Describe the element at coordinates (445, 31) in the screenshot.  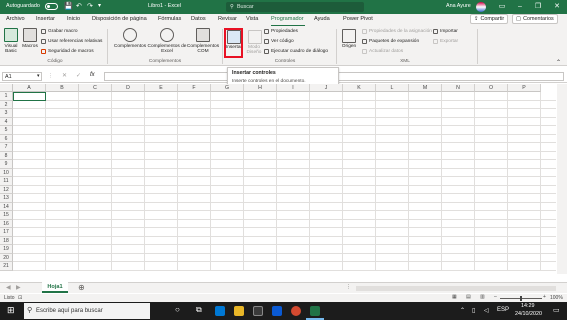
I see `importar-button: Importar` at that location.